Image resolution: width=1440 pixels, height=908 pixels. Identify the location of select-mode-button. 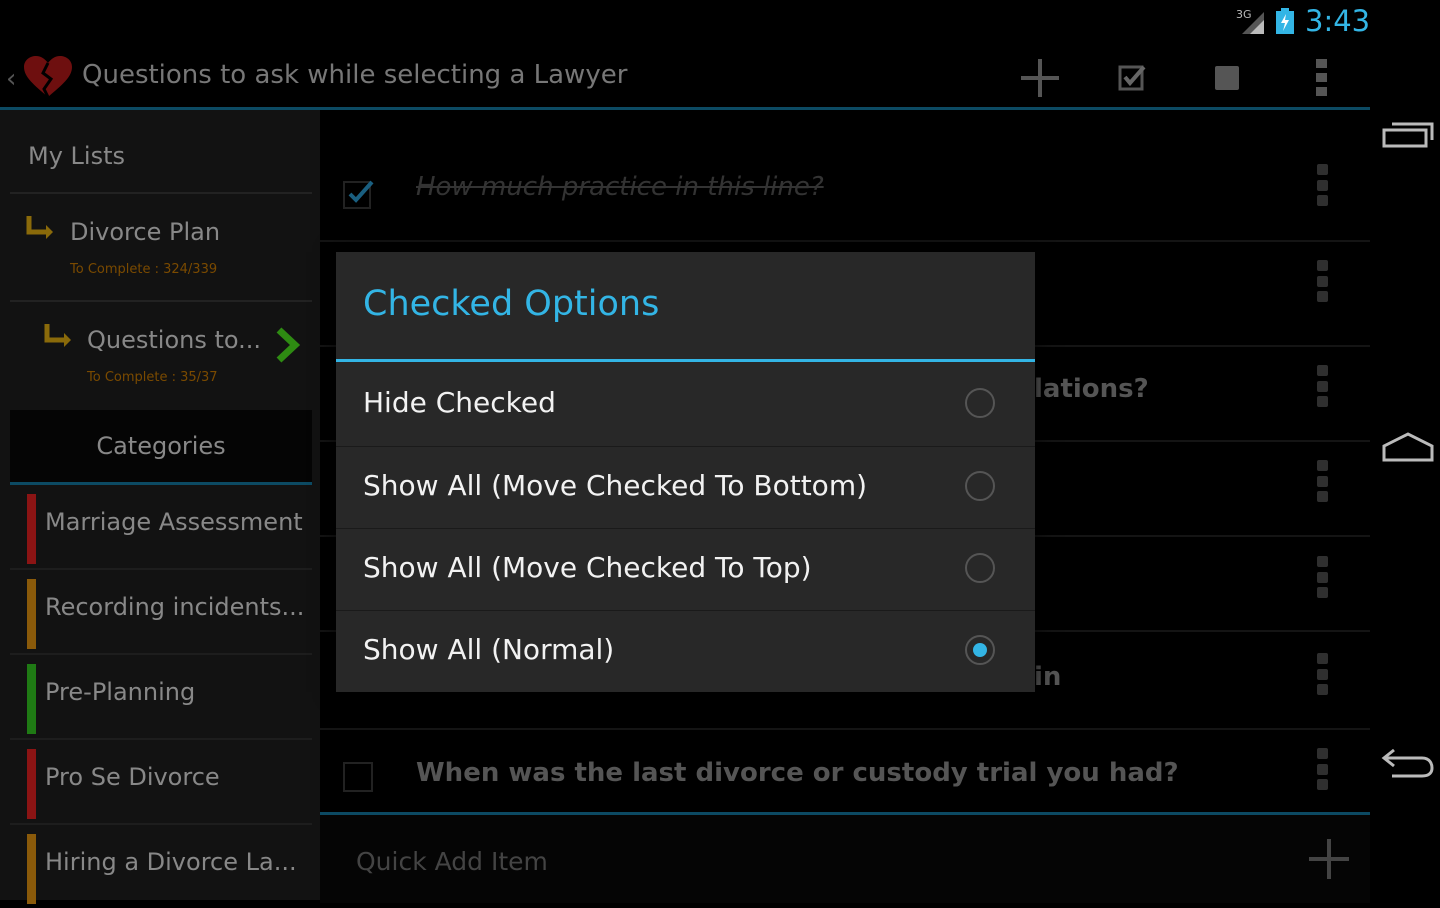
(1227, 78).